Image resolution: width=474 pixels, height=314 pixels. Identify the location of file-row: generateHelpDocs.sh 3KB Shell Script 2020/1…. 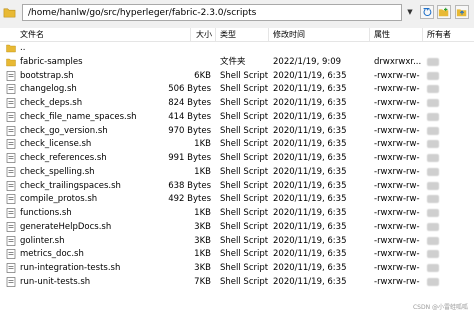
(237, 227).